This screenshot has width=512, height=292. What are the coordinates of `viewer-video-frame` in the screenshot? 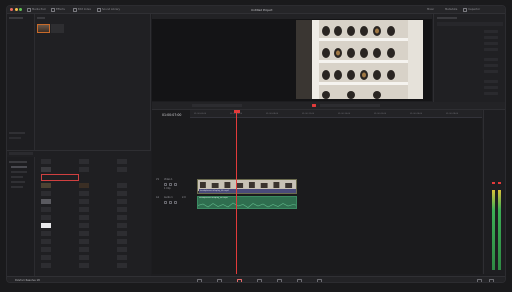 It's located at (359, 59).